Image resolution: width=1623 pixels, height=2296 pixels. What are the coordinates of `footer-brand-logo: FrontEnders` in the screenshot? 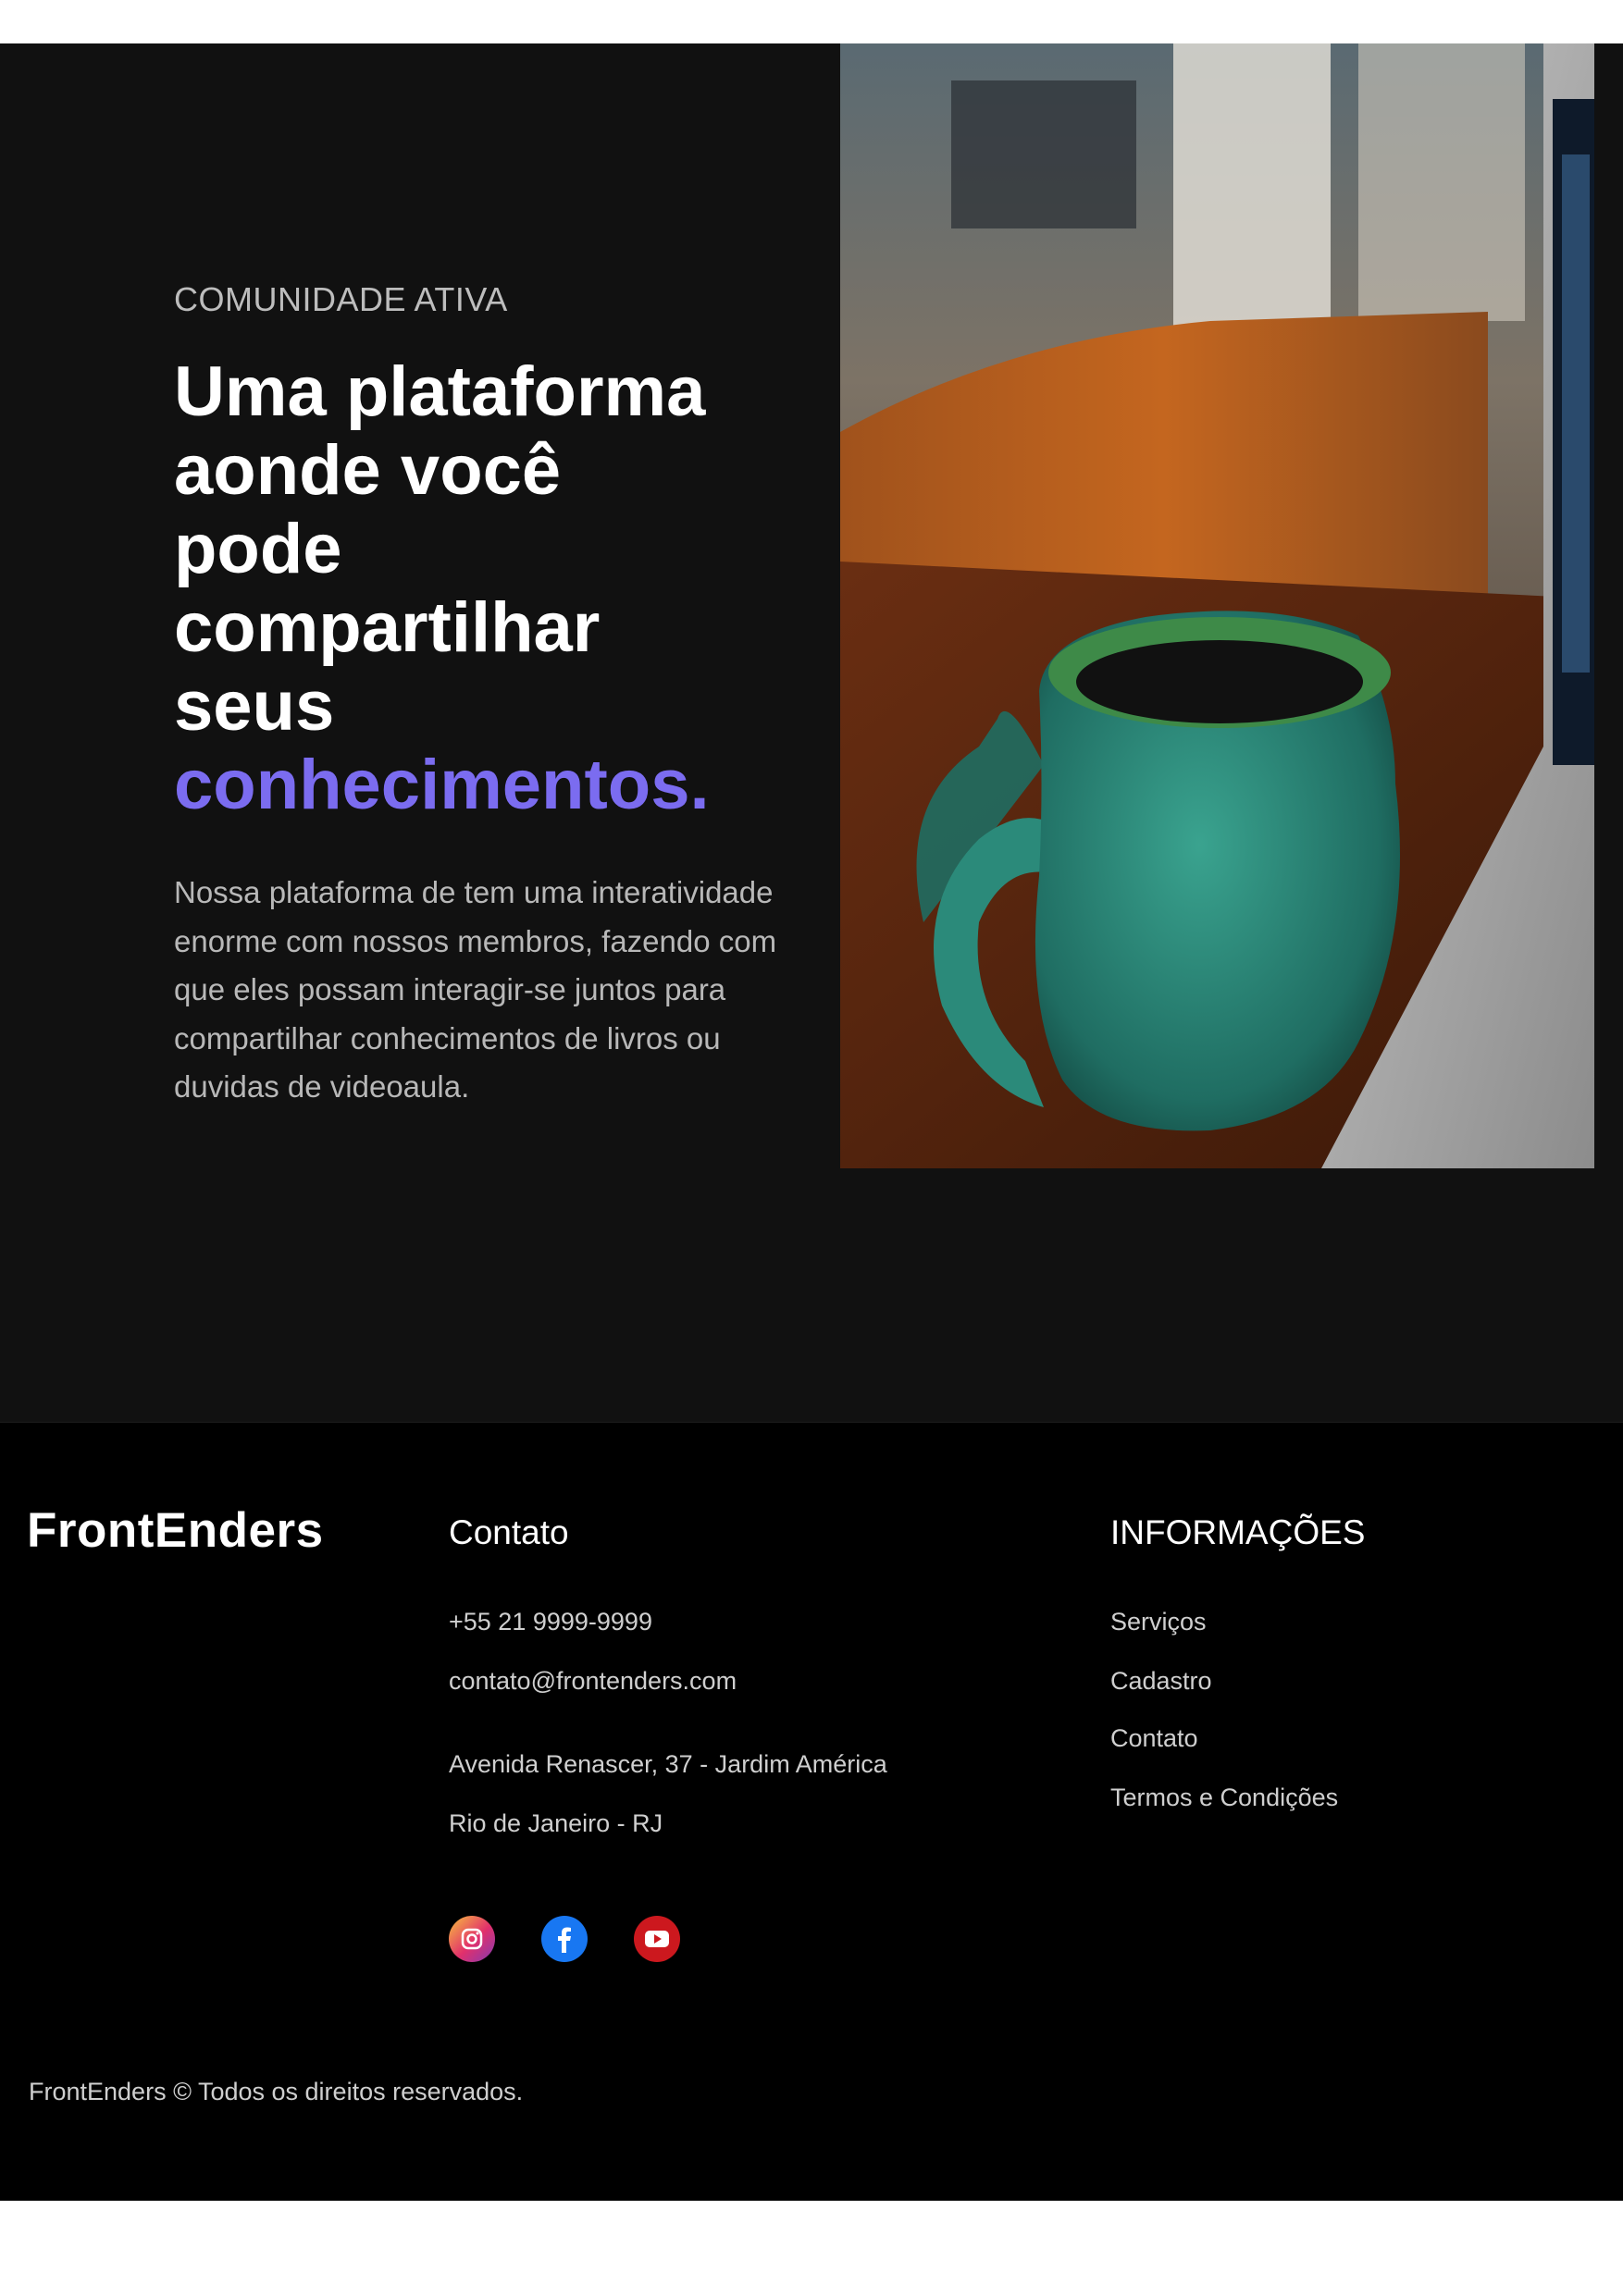 It's located at (175, 1530).